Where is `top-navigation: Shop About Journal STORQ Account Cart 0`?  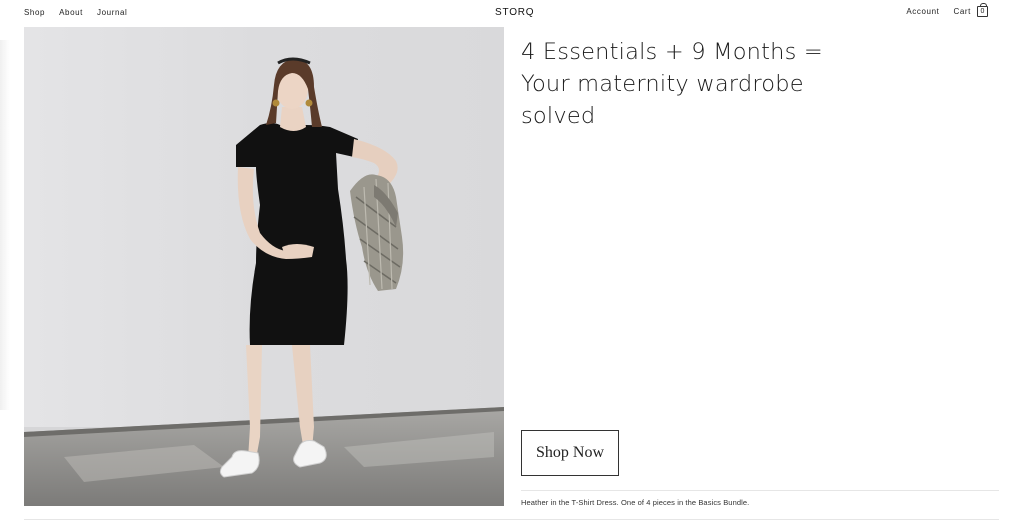 top-navigation: Shop About Journal STORQ Account Cart 0 is located at coordinates (512, 13).